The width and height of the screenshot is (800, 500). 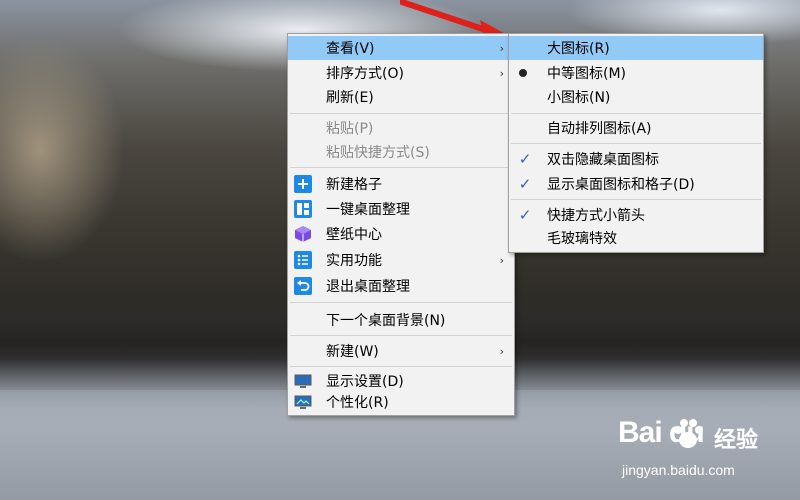 What do you see at coordinates (401, 128) in the screenshot?
I see `menu-item-paste: 粘贴(P)` at bounding box center [401, 128].